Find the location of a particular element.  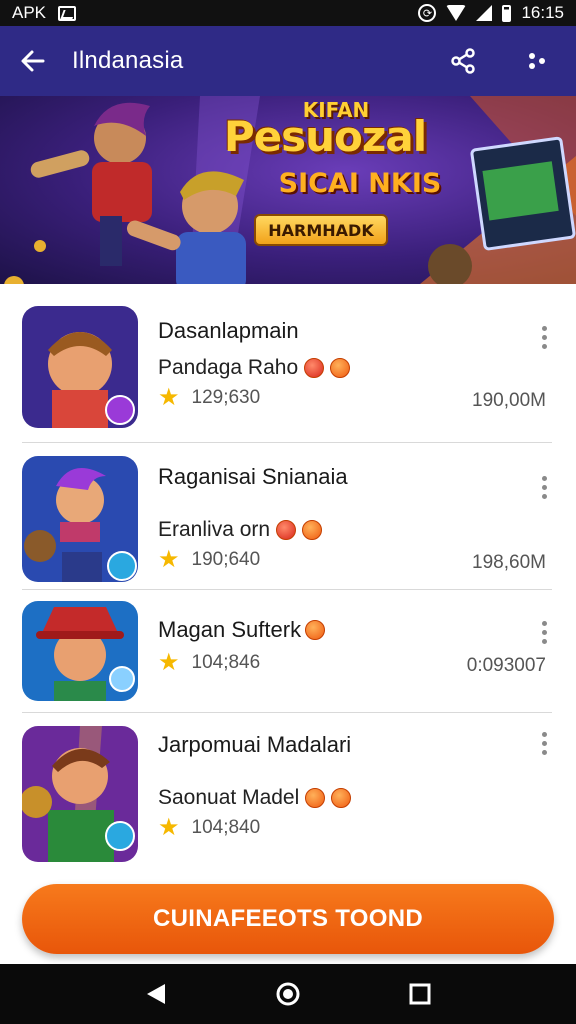

rating-count: 104;840 is located at coordinates (226, 827).